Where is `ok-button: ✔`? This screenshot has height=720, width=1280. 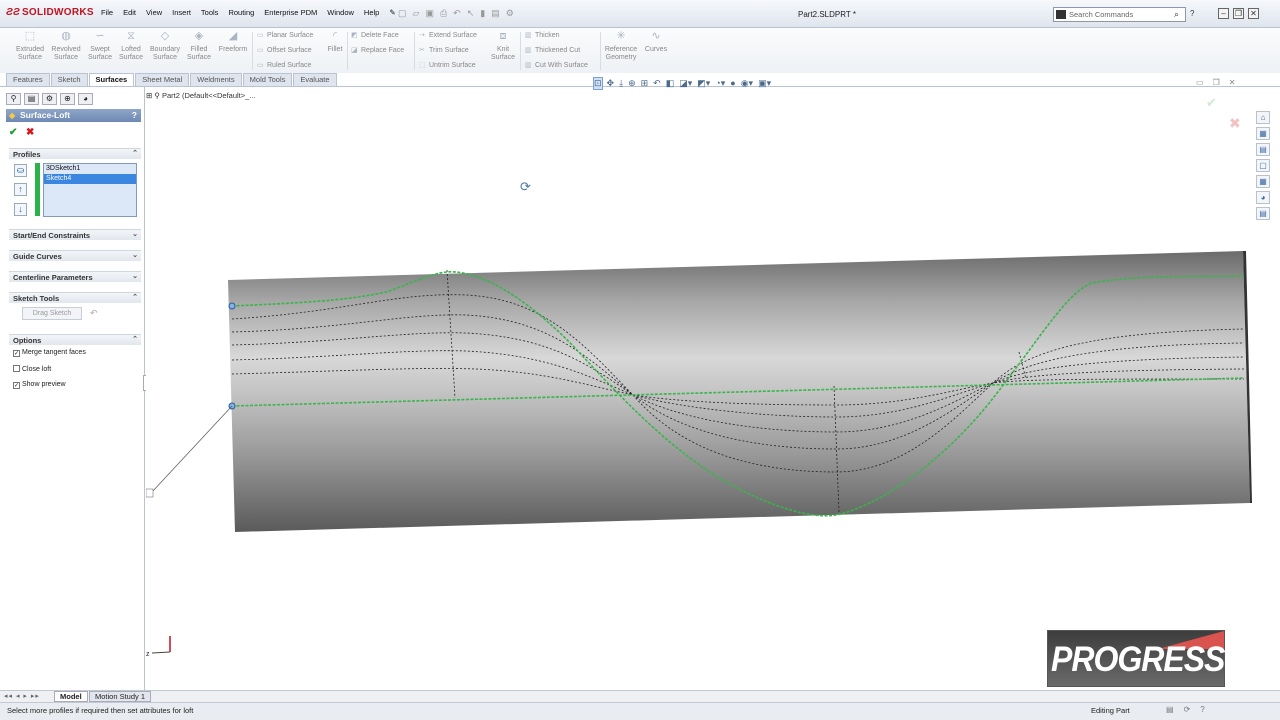 ok-button: ✔ is located at coordinates (13, 132).